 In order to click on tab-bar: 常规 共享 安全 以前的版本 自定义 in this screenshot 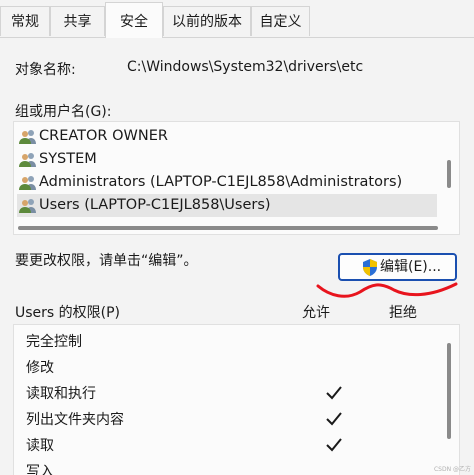, I will do `click(237, 19)`.